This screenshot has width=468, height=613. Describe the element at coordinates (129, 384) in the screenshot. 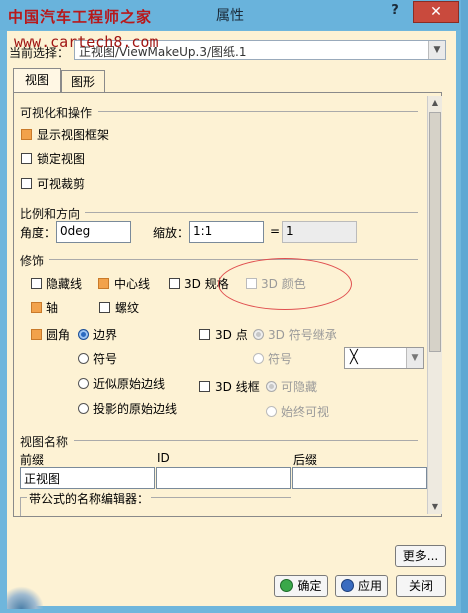

I see `fillet-approx-edges-label: 近似原始边线` at that location.